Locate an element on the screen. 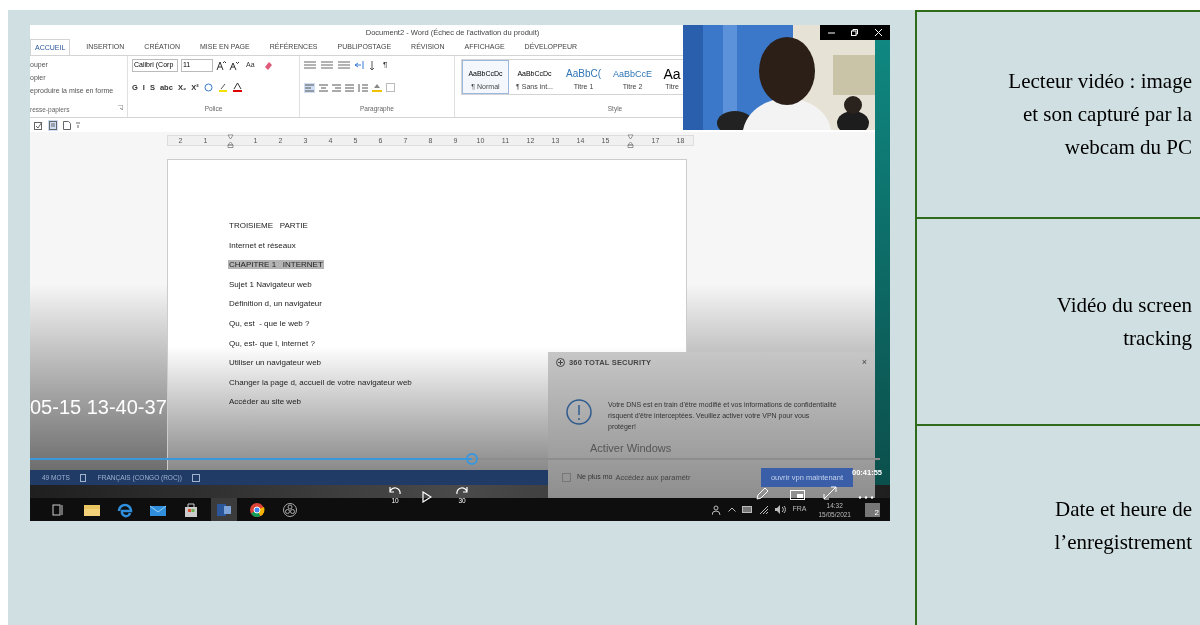 The height and width of the screenshot is (625, 1200). recording-timestamp: 05-15 13-40-37 is located at coordinates (98, 407).